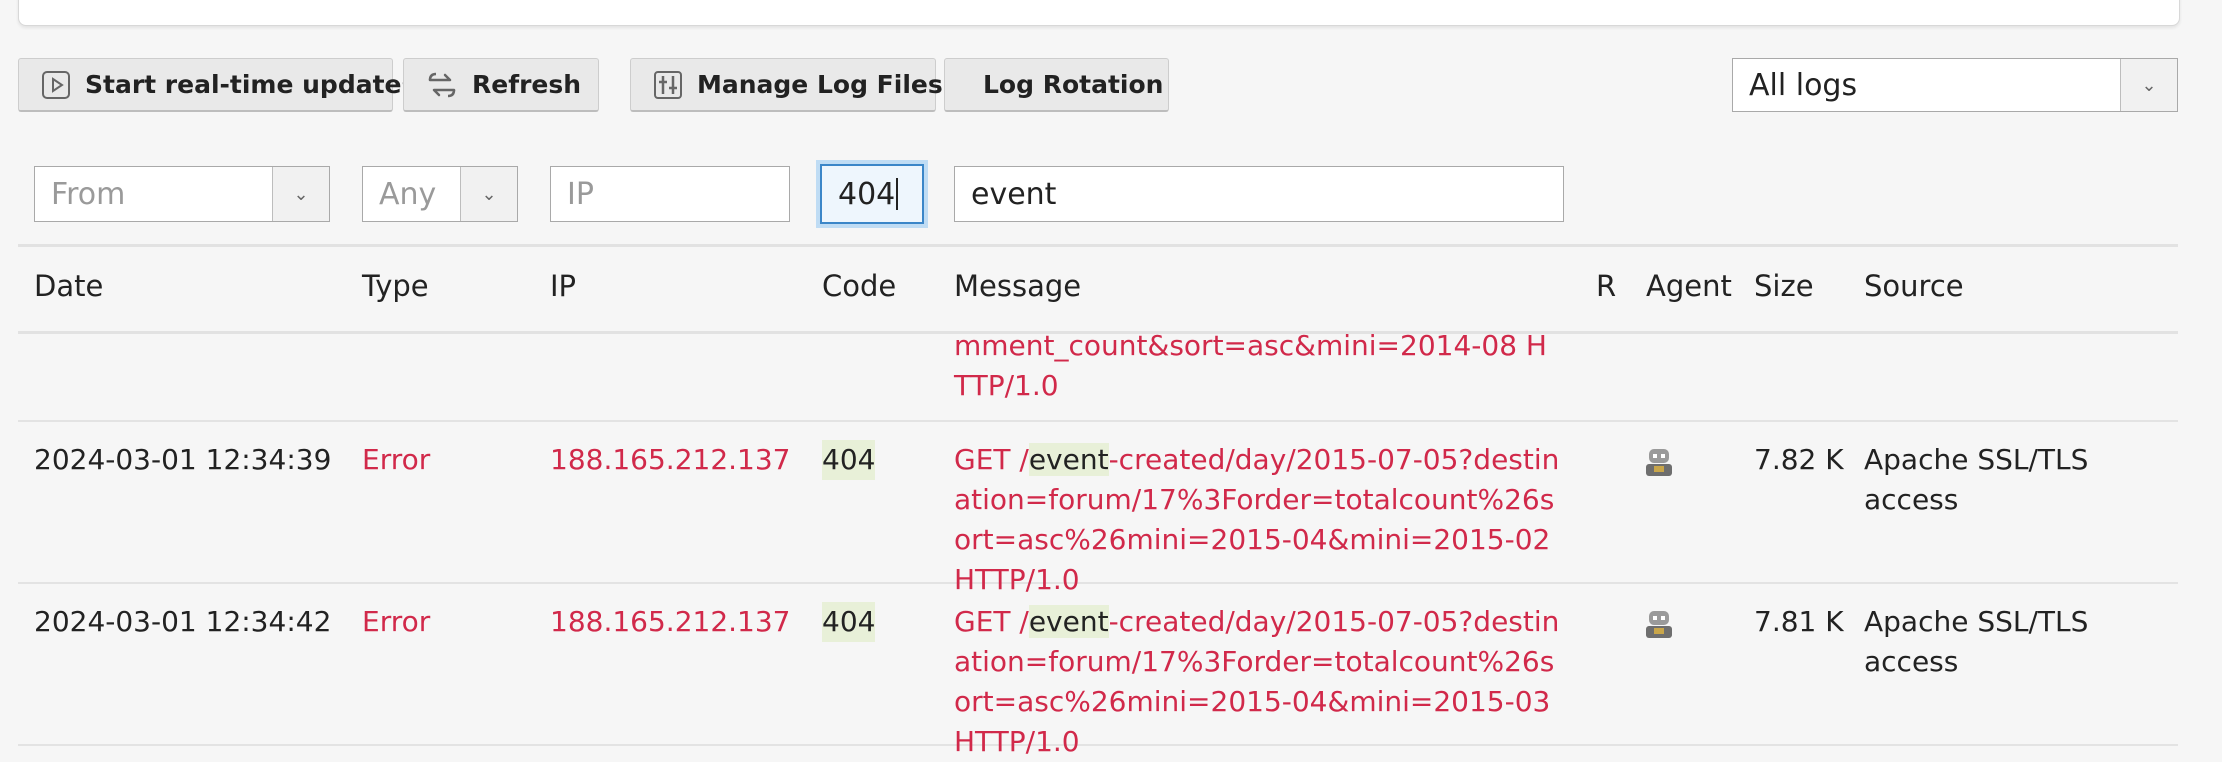 This screenshot has height=762, width=2222. What do you see at coordinates (1784, 286) in the screenshot?
I see `column-header-size: Size` at bounding box center [1784, 286].